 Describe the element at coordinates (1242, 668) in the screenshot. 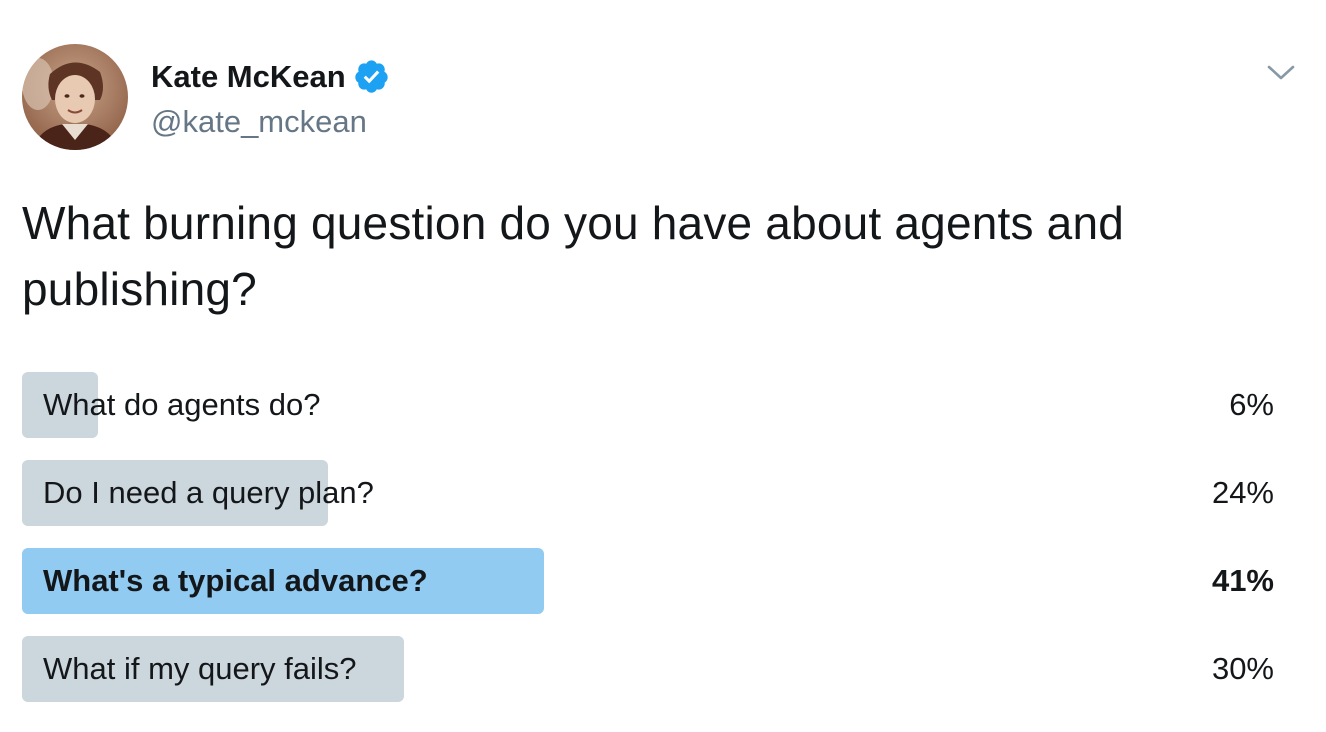

I see `poll-choice-percent: 30%` at that location.